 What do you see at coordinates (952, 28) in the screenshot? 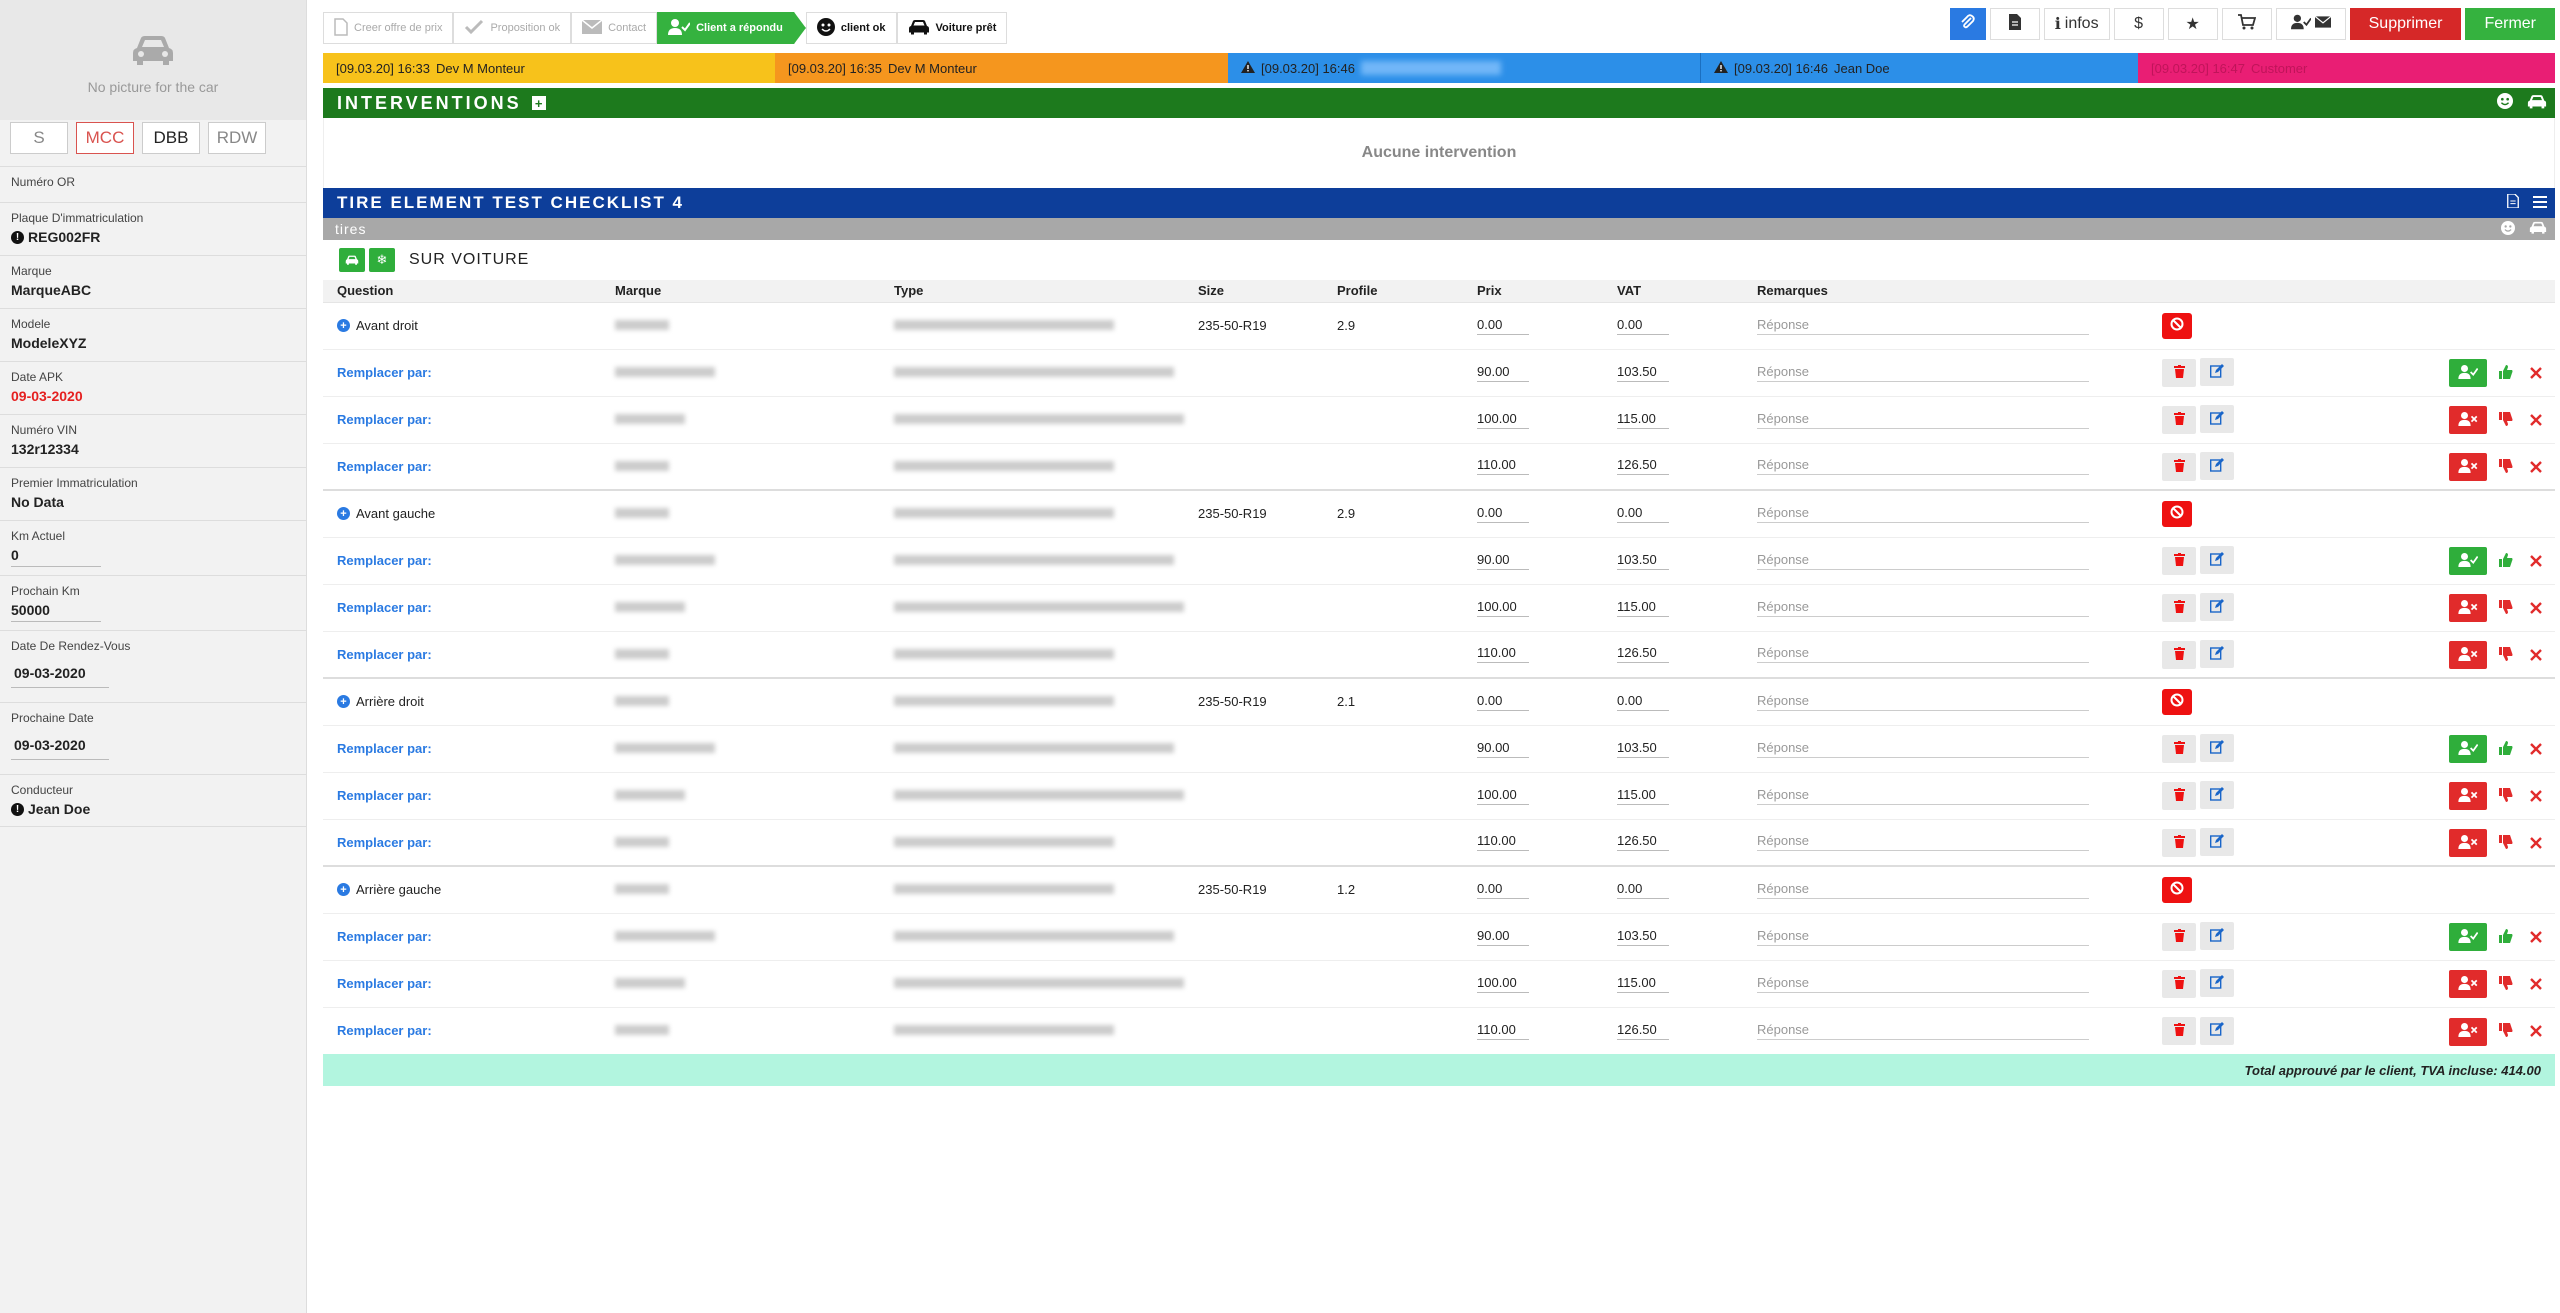
I see `step-voiture-pret: Voiture prêt` at bounding box center [952, 28].